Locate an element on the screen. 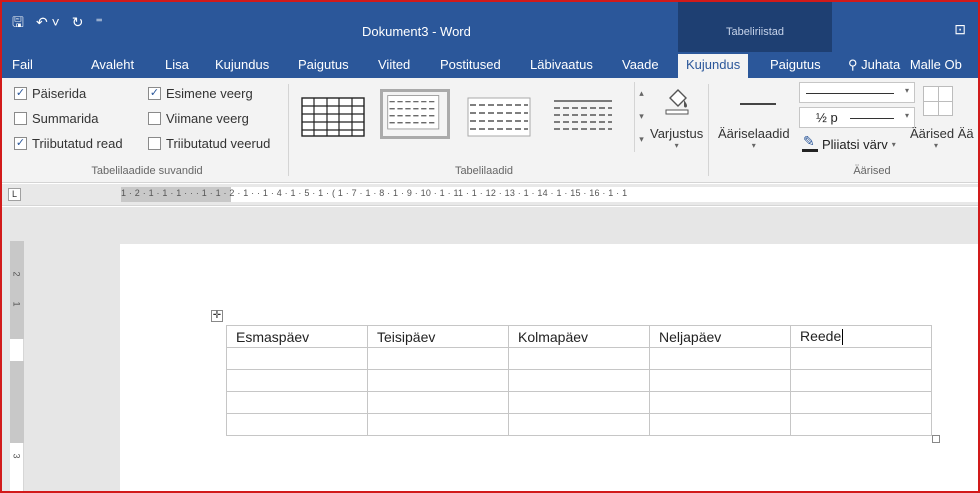  option-header-row: ✓ Päiserida is located at coordinates (50, 93).